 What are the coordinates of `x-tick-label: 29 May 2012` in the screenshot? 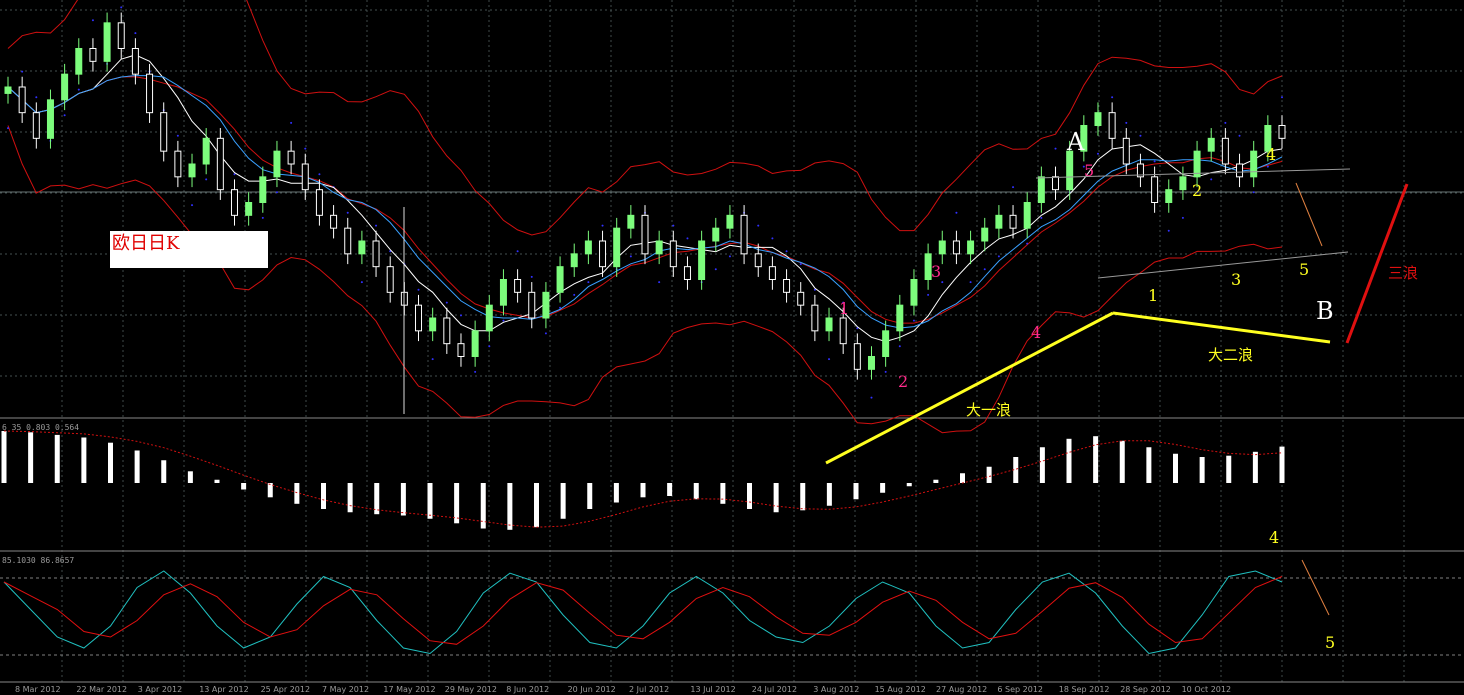 It's located at (471, 689).